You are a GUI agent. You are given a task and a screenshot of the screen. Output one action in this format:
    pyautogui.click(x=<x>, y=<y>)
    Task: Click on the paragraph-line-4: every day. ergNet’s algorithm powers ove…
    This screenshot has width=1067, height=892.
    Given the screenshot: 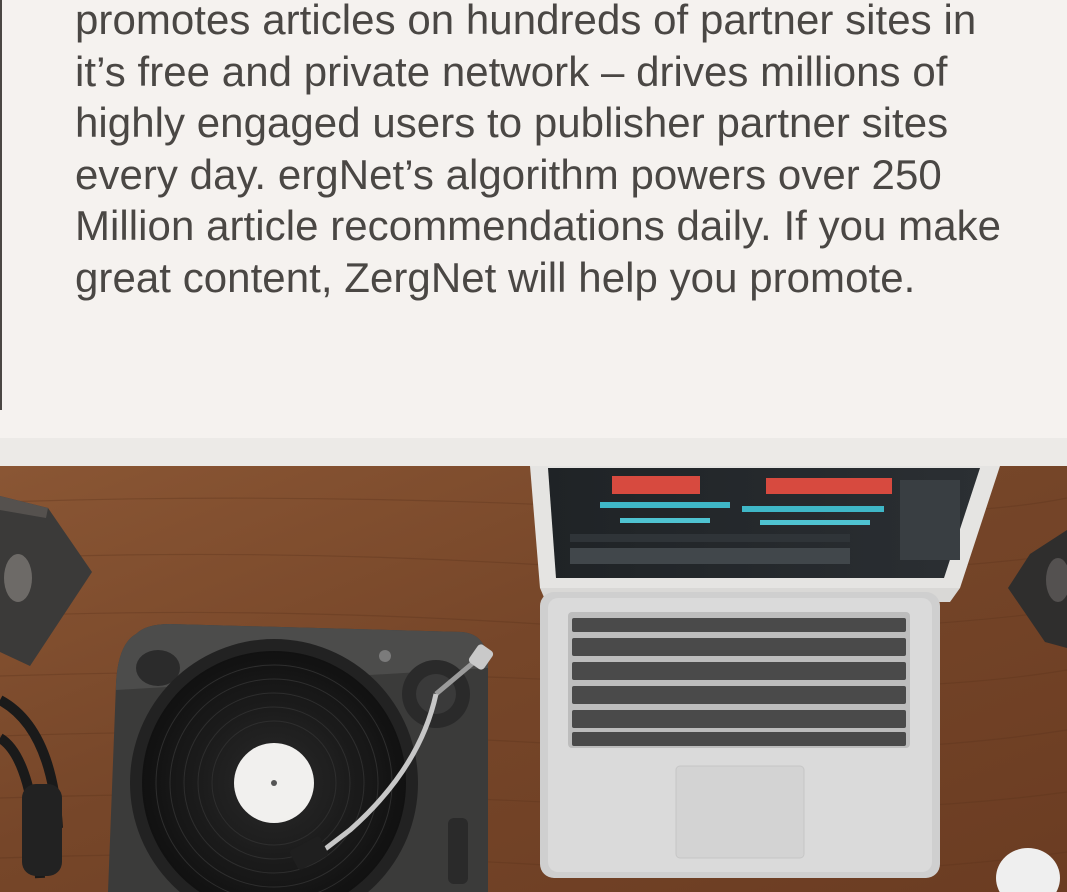 What is the action you would take?
    pyautogui.click(x=508, y=174)
    